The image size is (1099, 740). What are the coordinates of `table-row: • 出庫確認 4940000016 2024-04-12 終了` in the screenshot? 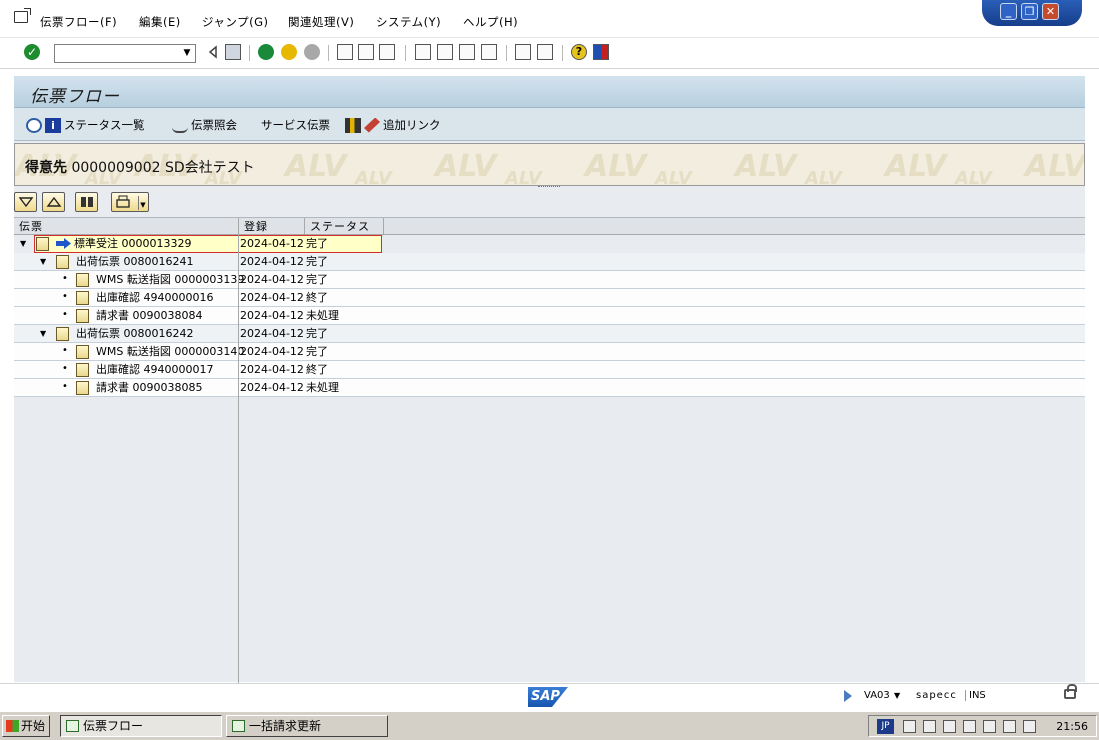 It's located at (549, 298).